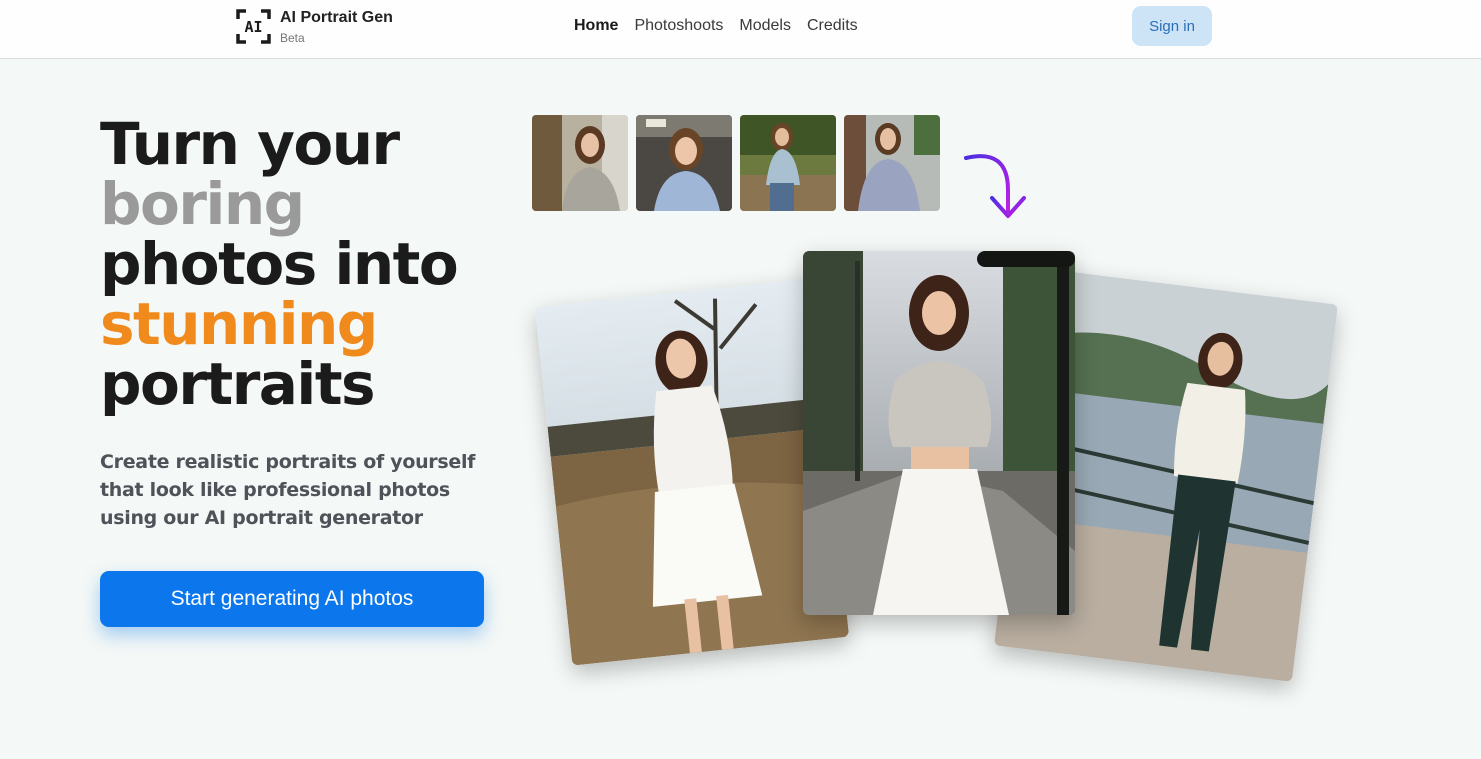 This screenshot has width=1481, height=759. Describe the element at coordinates (292, 38) in the screenshot. I see `beta-badge: Beta` at that location.